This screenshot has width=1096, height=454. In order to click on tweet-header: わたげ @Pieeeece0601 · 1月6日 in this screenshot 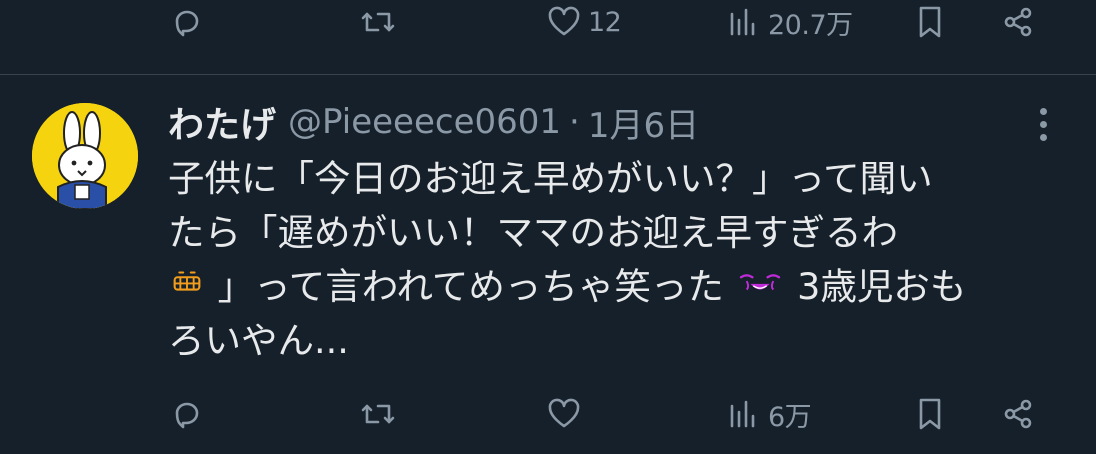, I will do `click(433, 122)`.